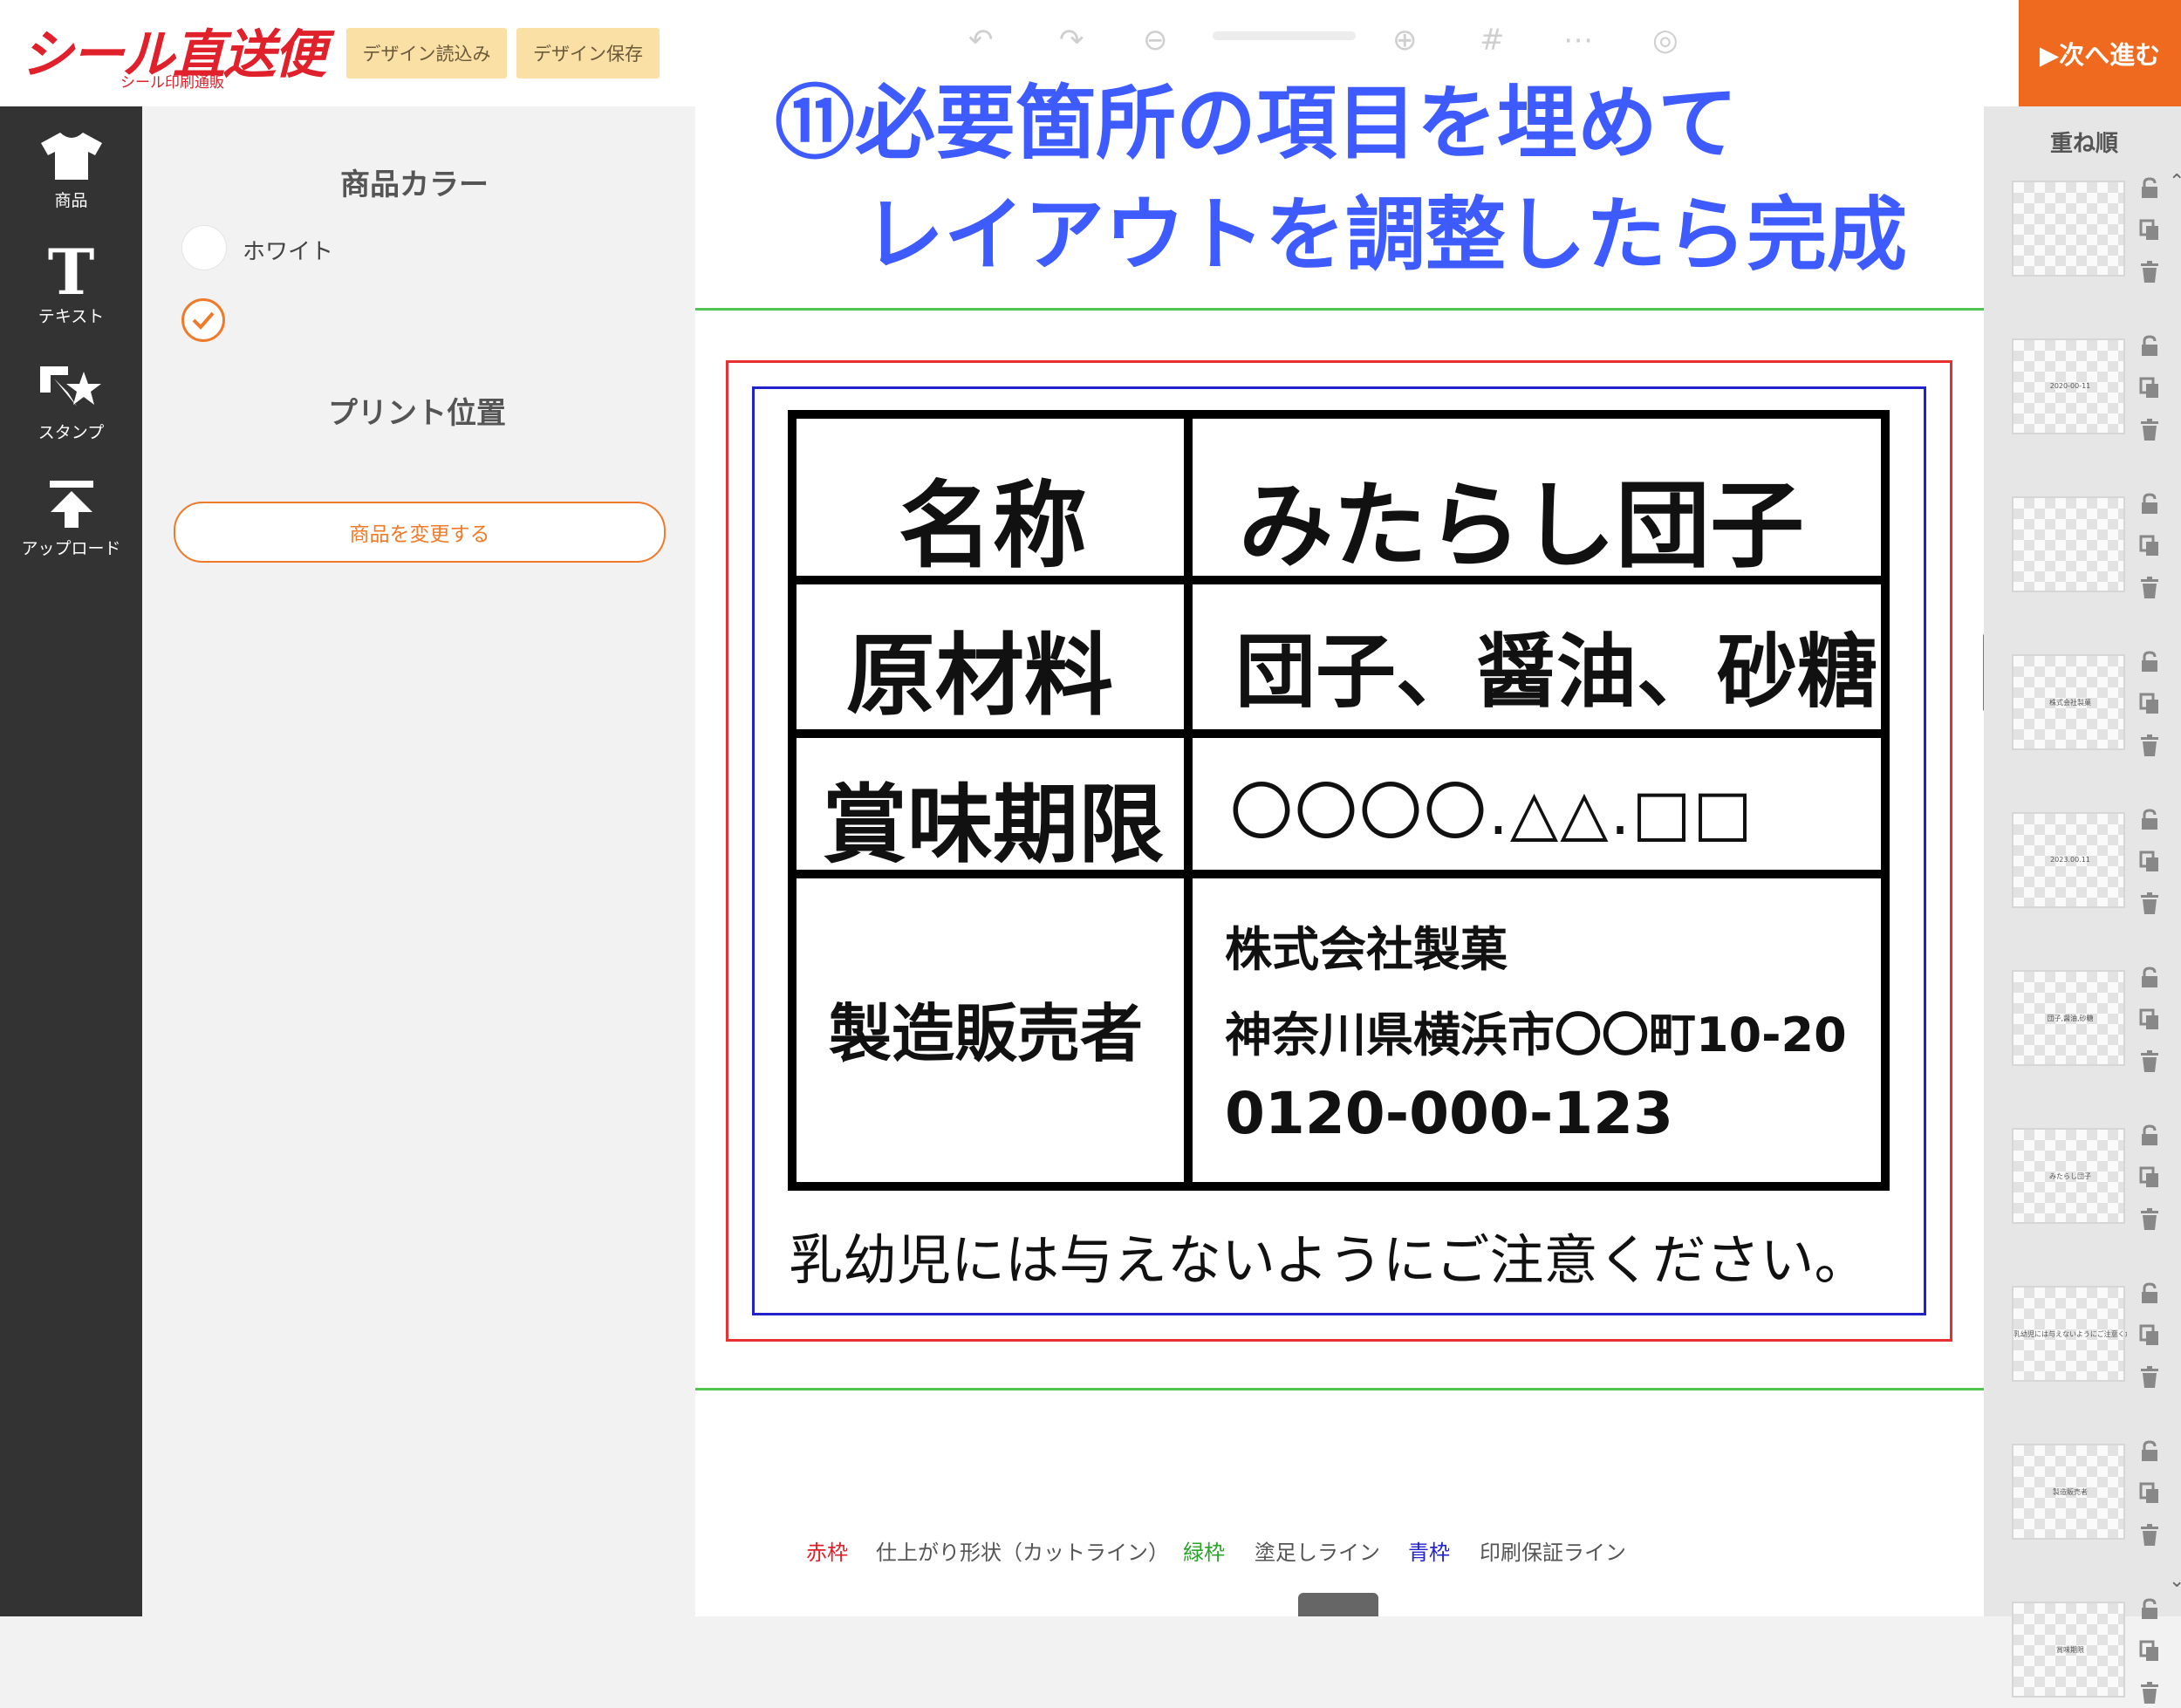 Image resolution: width=2181 pixels, height=1708 pixels. What do you see at coordinates (1429, 1553) in the screenshot?
I see `legend-blue-key: 青枠` at bounding box center [1429, 1553].